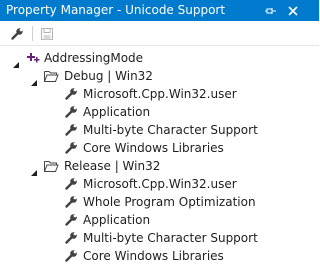  What do you see at coordinates (159, 76) in the screenshot?
I see `tree-config-debug: Debug | Win32` at bounding box center [159, 76].